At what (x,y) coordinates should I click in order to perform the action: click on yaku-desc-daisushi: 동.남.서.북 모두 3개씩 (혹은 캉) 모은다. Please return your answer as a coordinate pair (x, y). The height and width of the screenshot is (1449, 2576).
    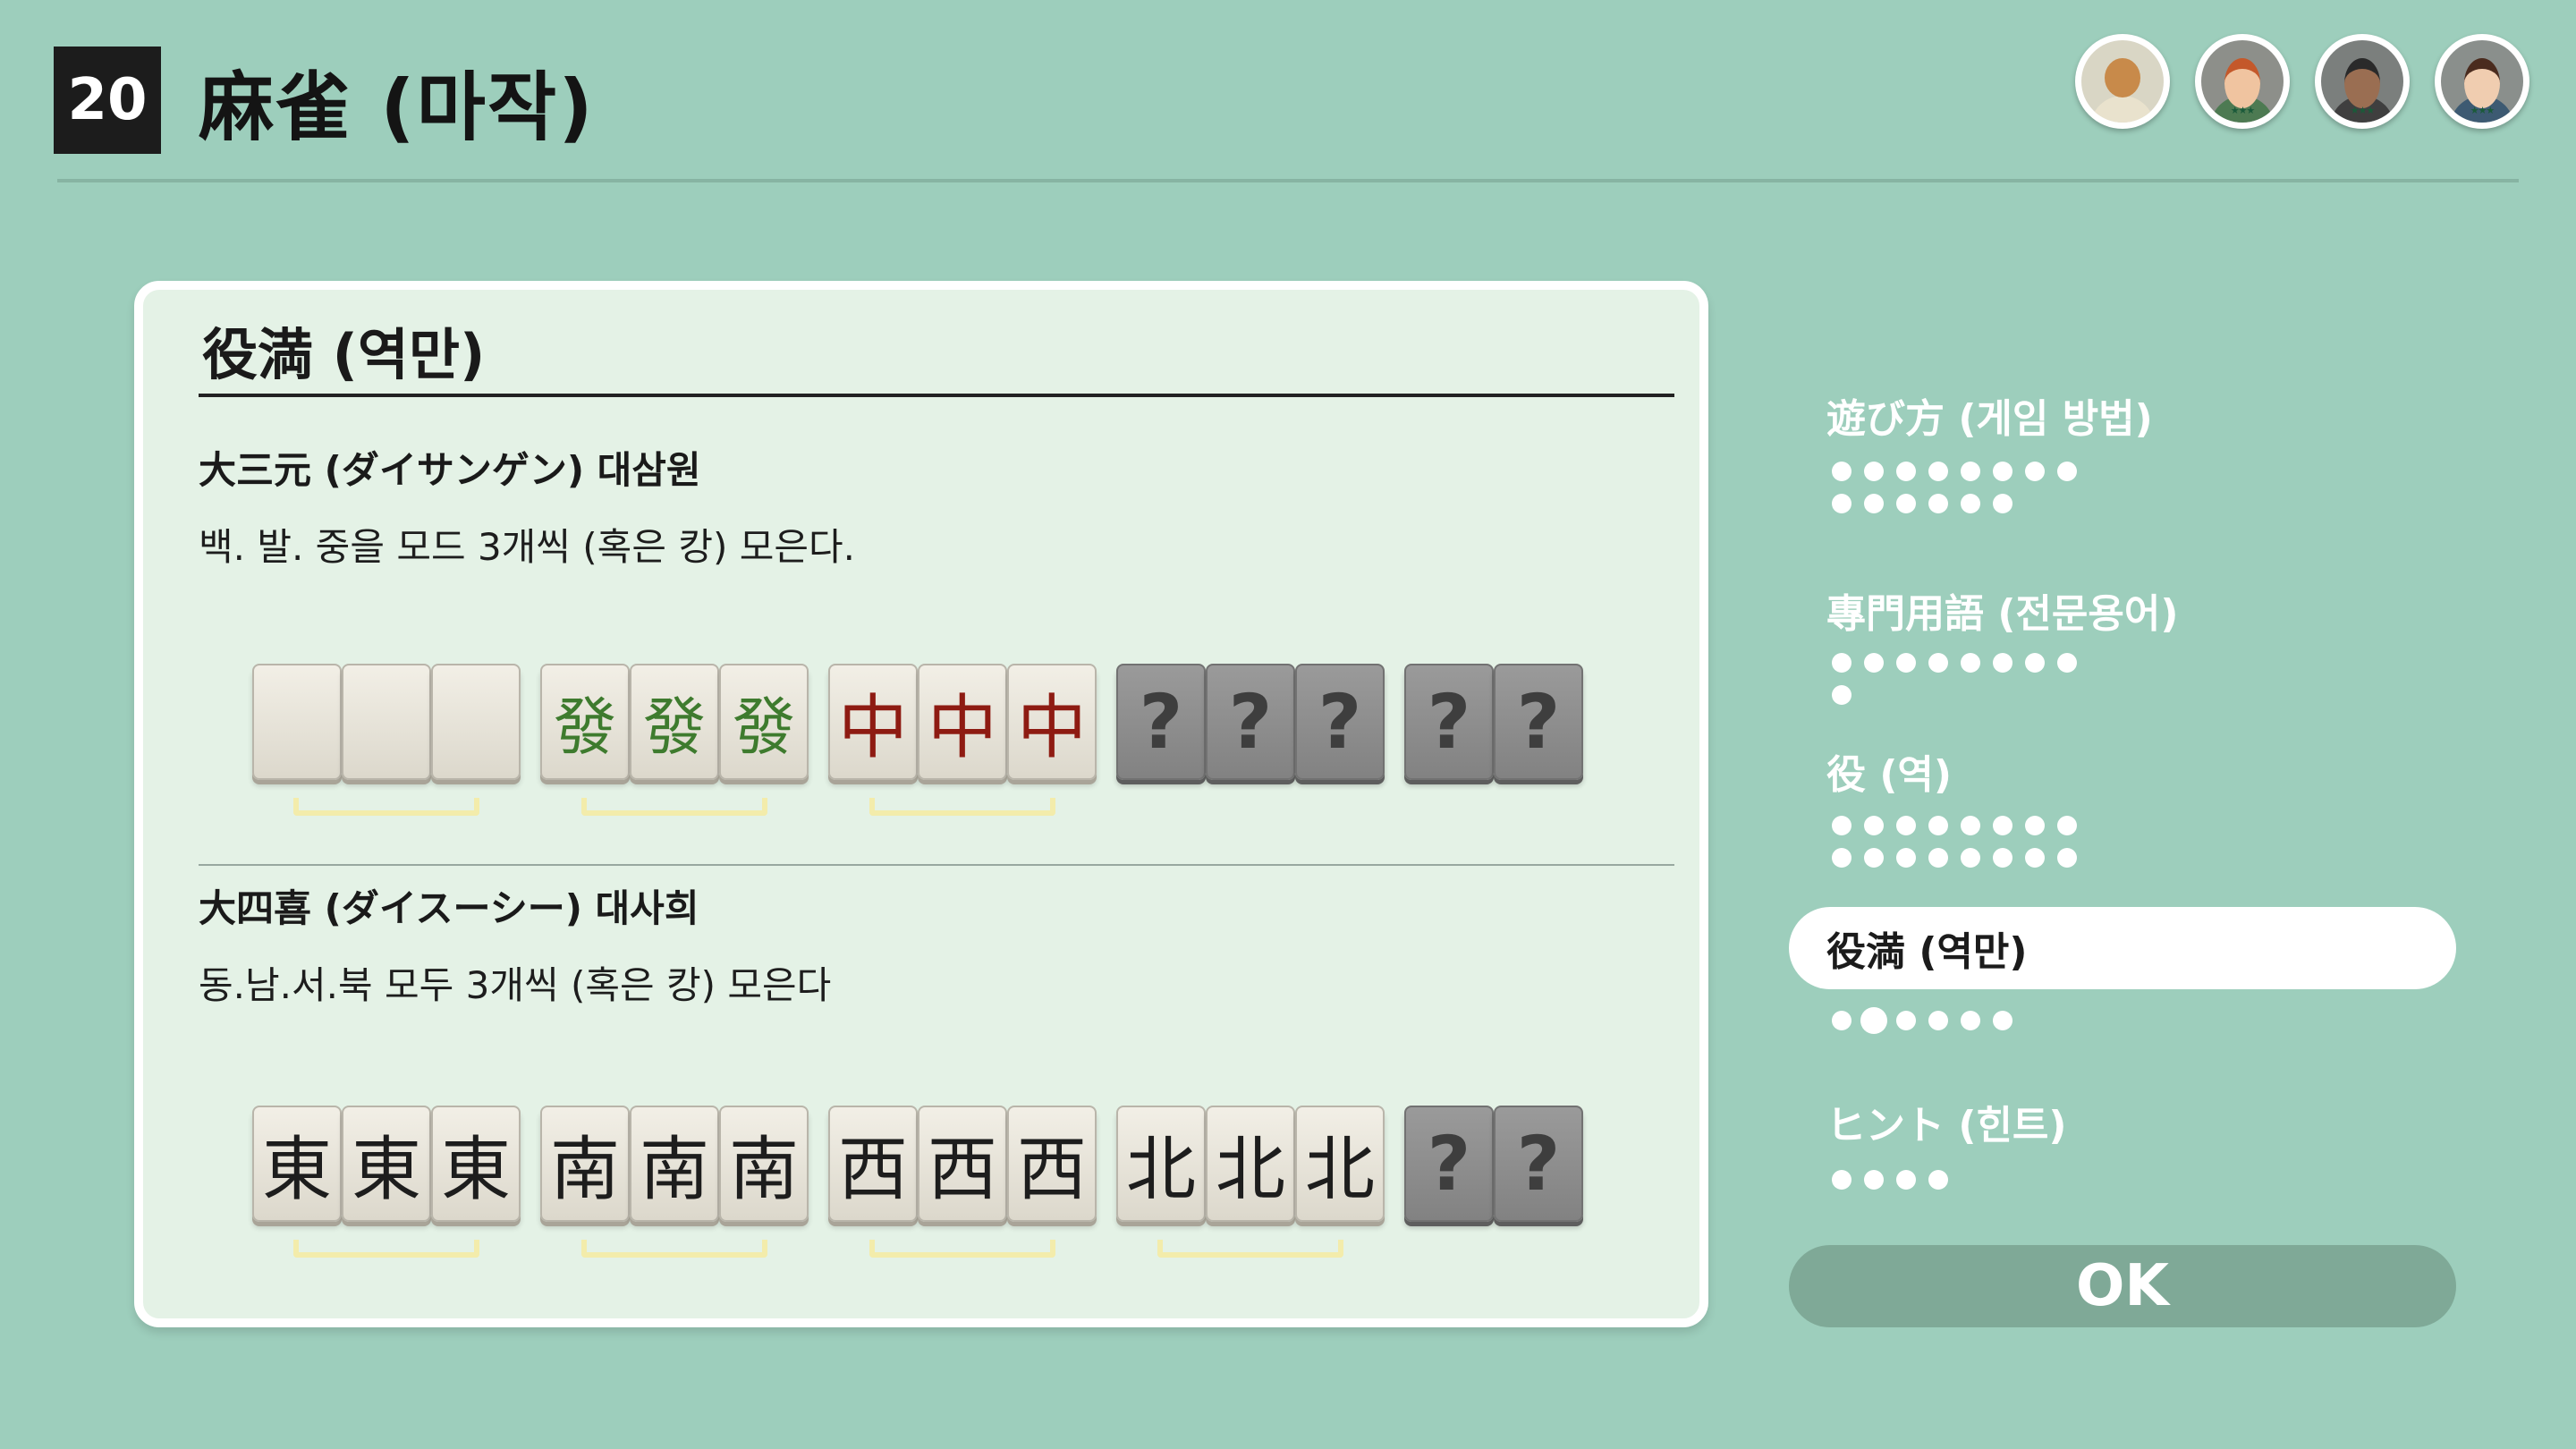
    Looking at the image, I should click on (515, 985).